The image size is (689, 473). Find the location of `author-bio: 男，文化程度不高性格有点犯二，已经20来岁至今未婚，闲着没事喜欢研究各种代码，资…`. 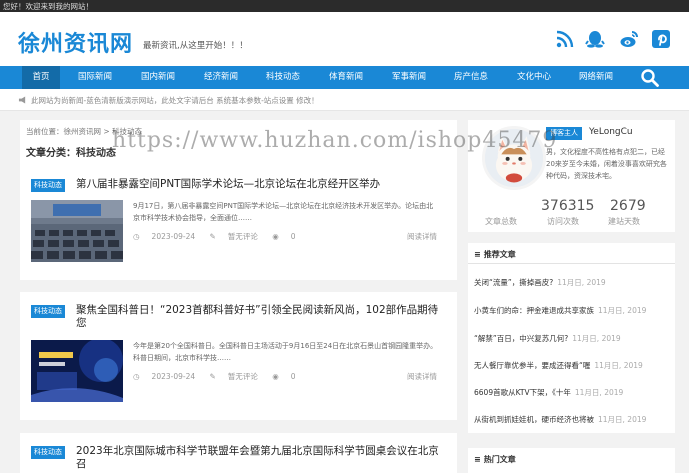

author-bio: 男，文化程度不高性格有点犯二，已经20来岁至今未婚，闲着没事喜欢研究各种代码，资… is located at coordinates (606, 164).